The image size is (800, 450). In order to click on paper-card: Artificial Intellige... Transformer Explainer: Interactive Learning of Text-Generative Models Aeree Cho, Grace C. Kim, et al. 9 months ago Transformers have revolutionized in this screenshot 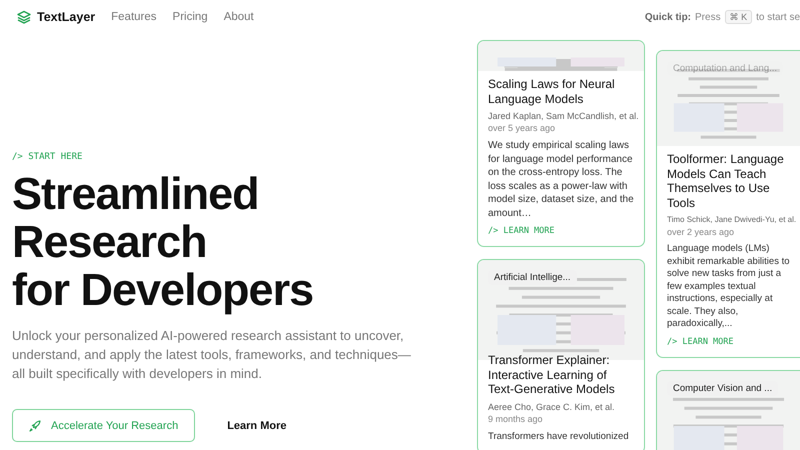, I will do `click(561, 354)`.